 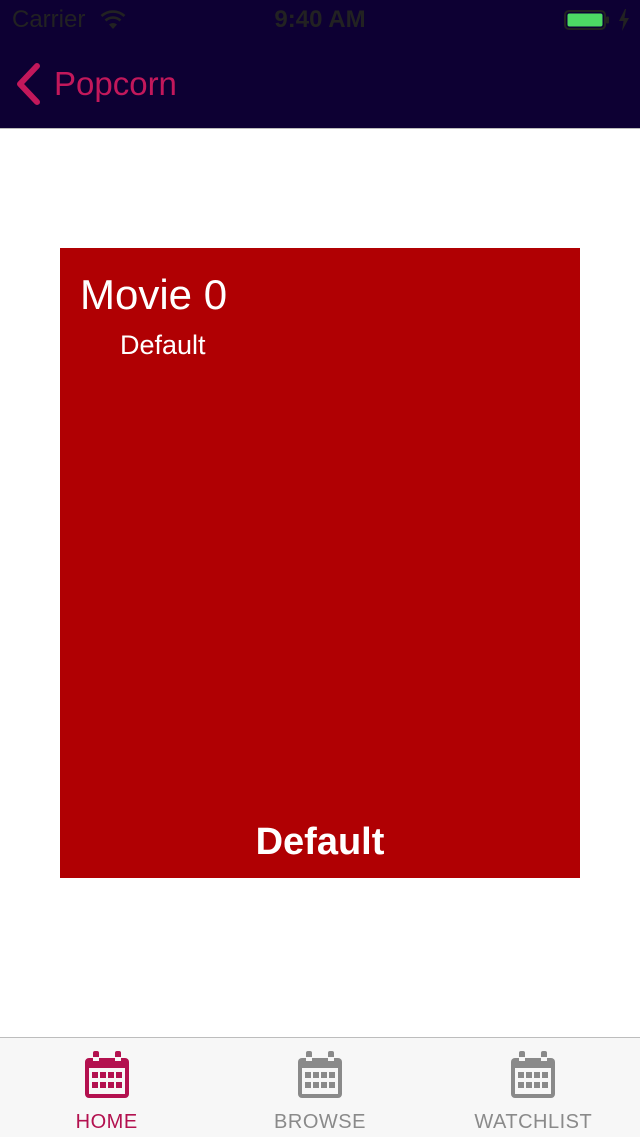 I want to click on charging-bolt-icon, so click(x=624, y=20).